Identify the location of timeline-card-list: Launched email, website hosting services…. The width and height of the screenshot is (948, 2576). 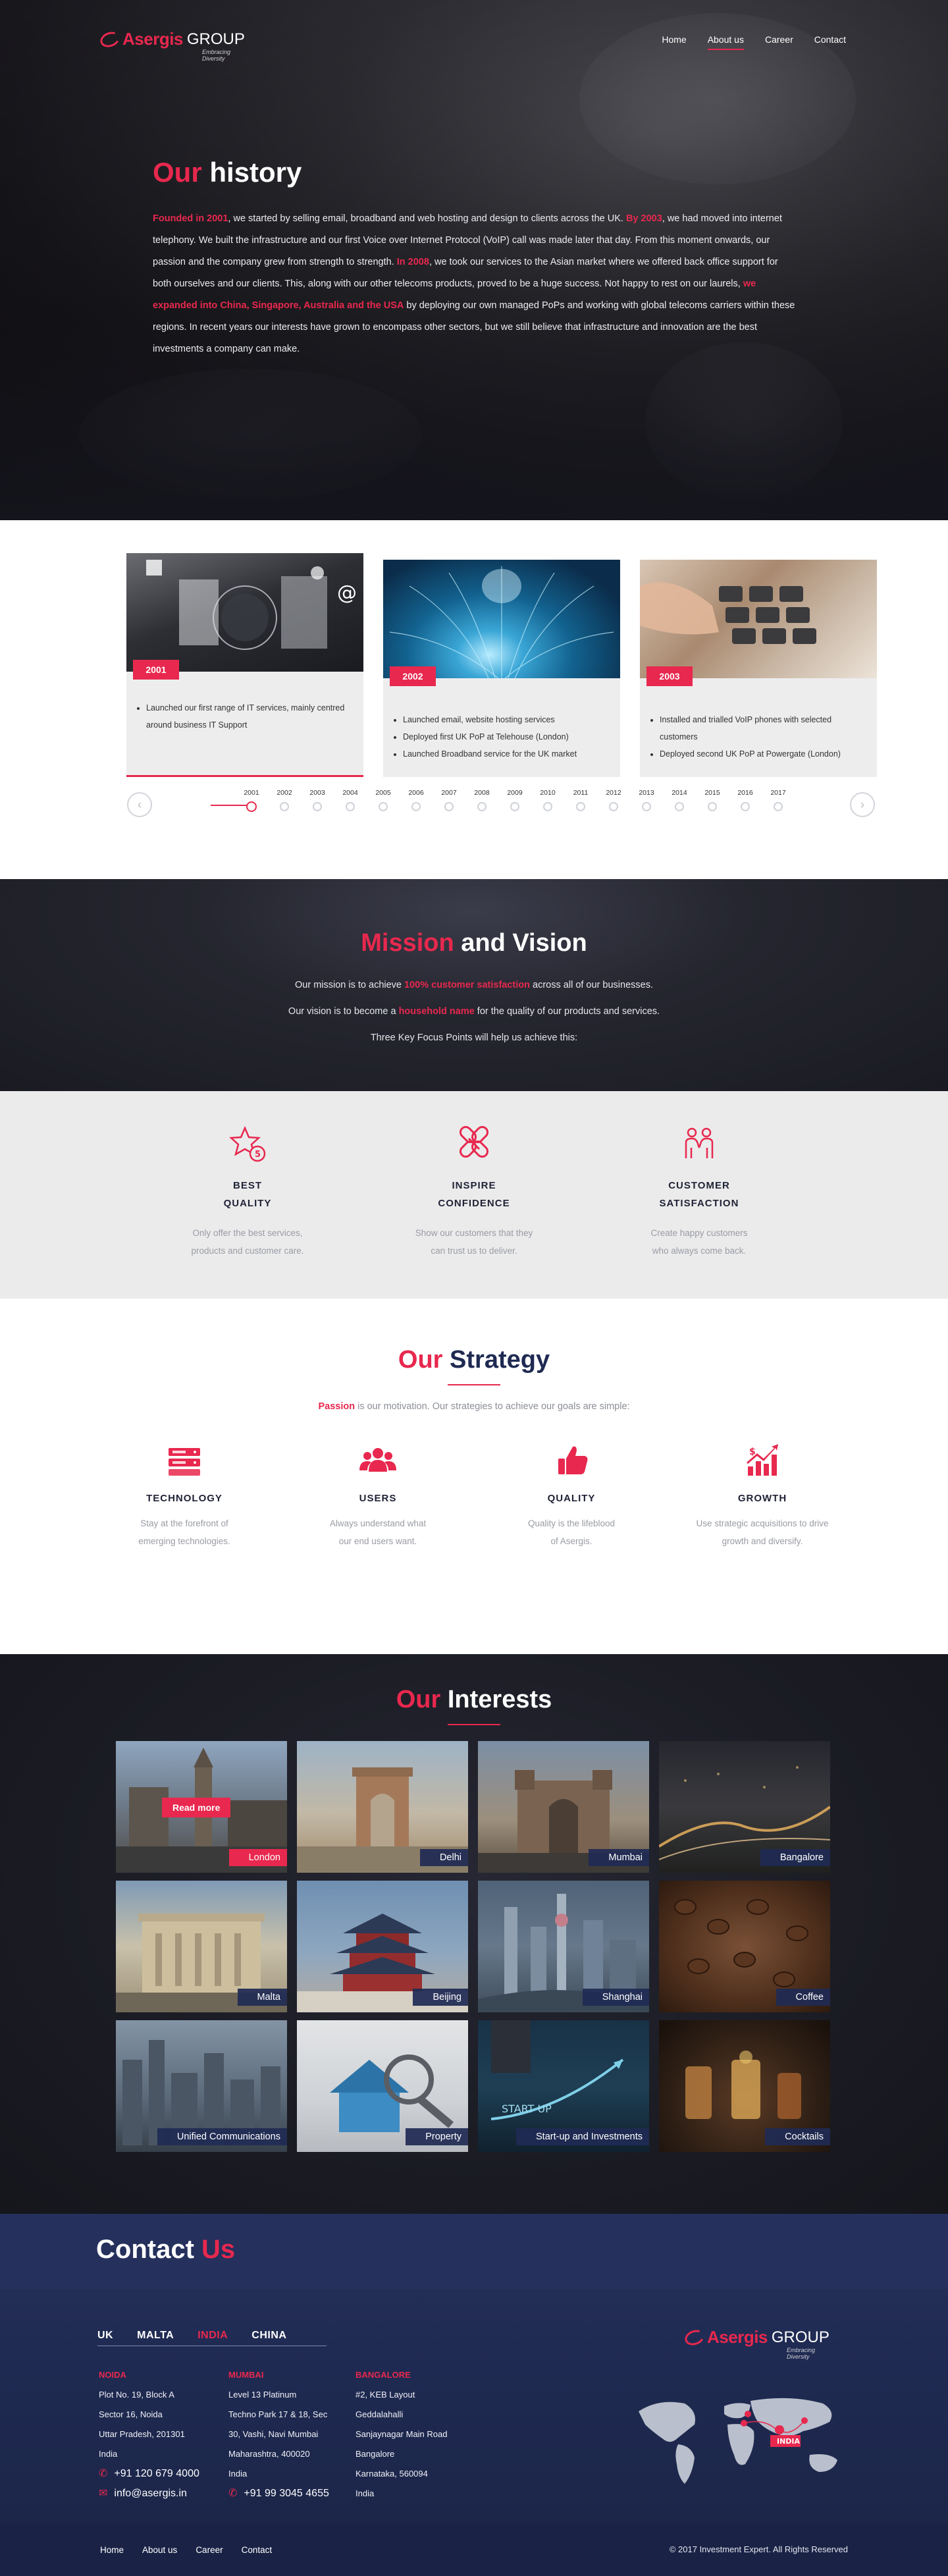
(507, 737).